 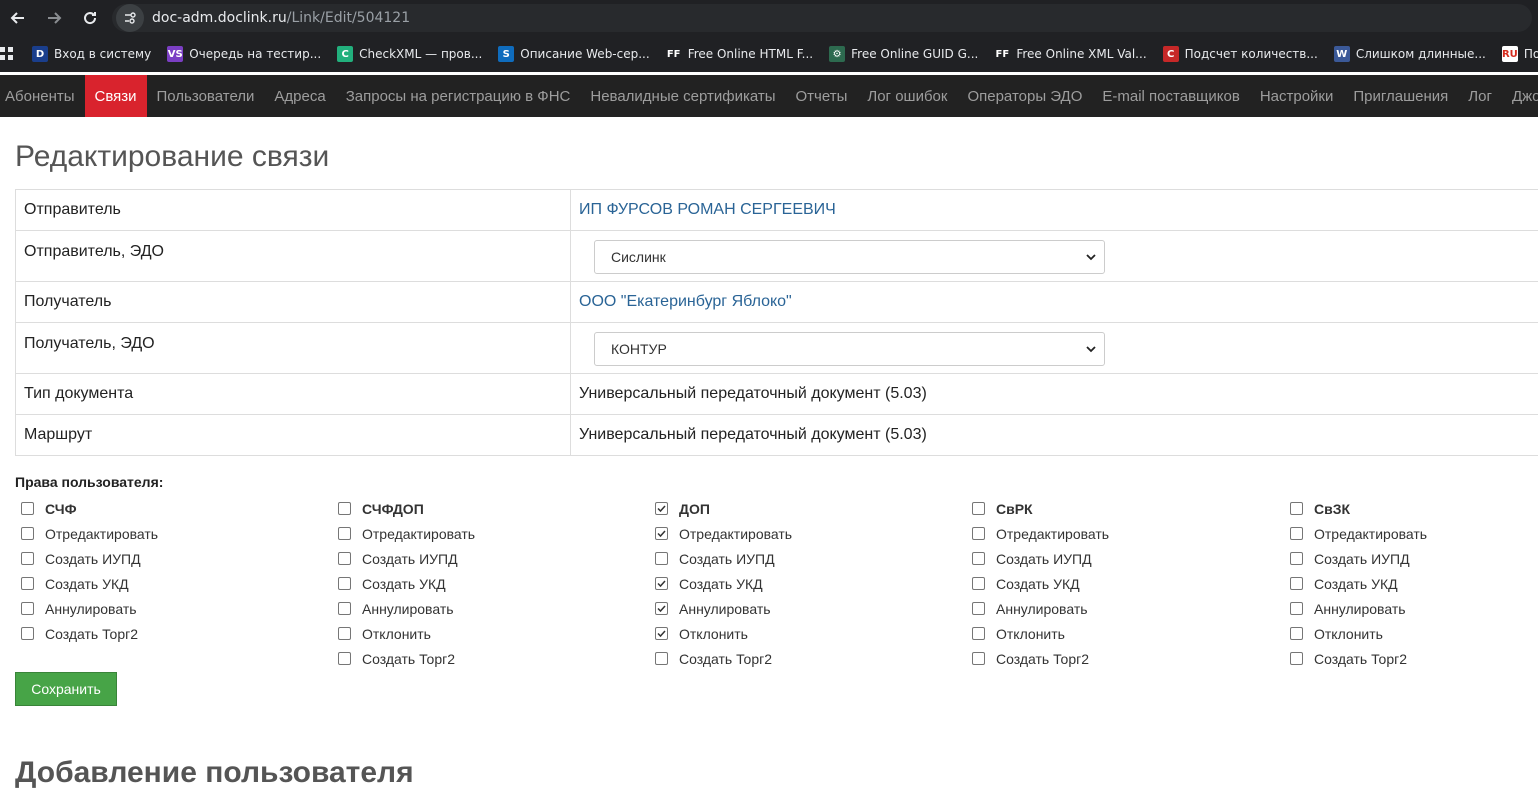 What do you see at coordinates (115, 96) in the screenshot?
I see `nav-item: Связи` at bounding box center [115, 96].